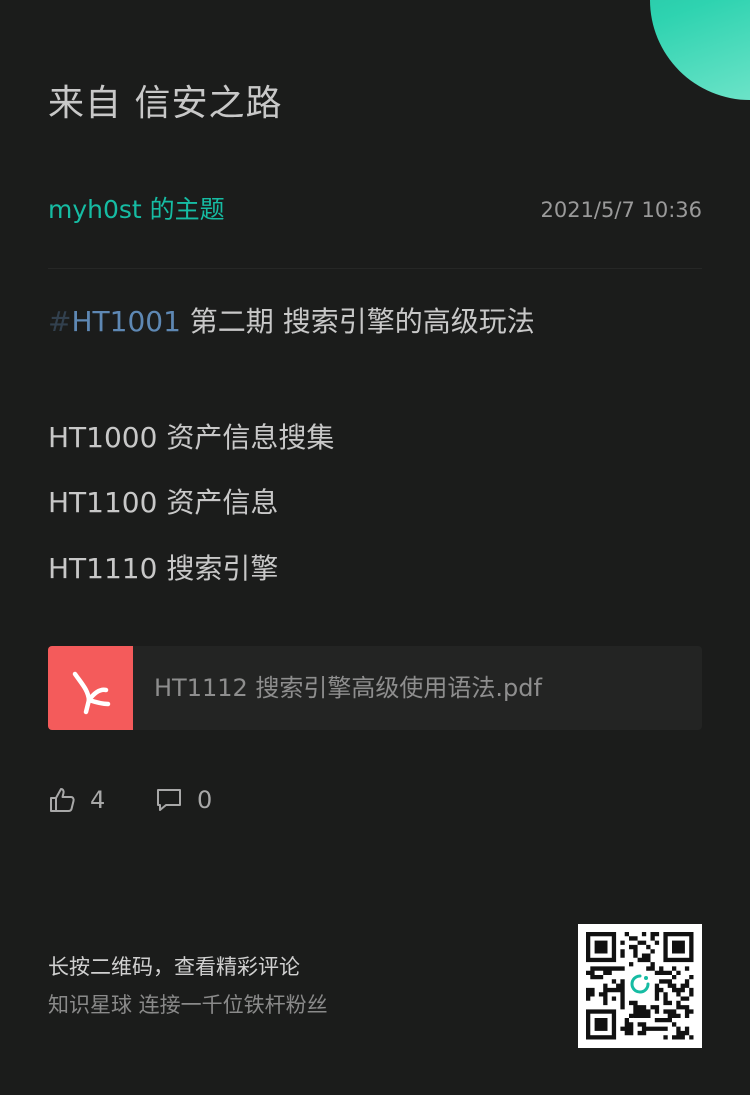 Image resolution: width=750 pixels, height=1095 pixels. Describe the element at coordinates (90, 688) in the screenshot. I see `pdf-file-icon` at that location.